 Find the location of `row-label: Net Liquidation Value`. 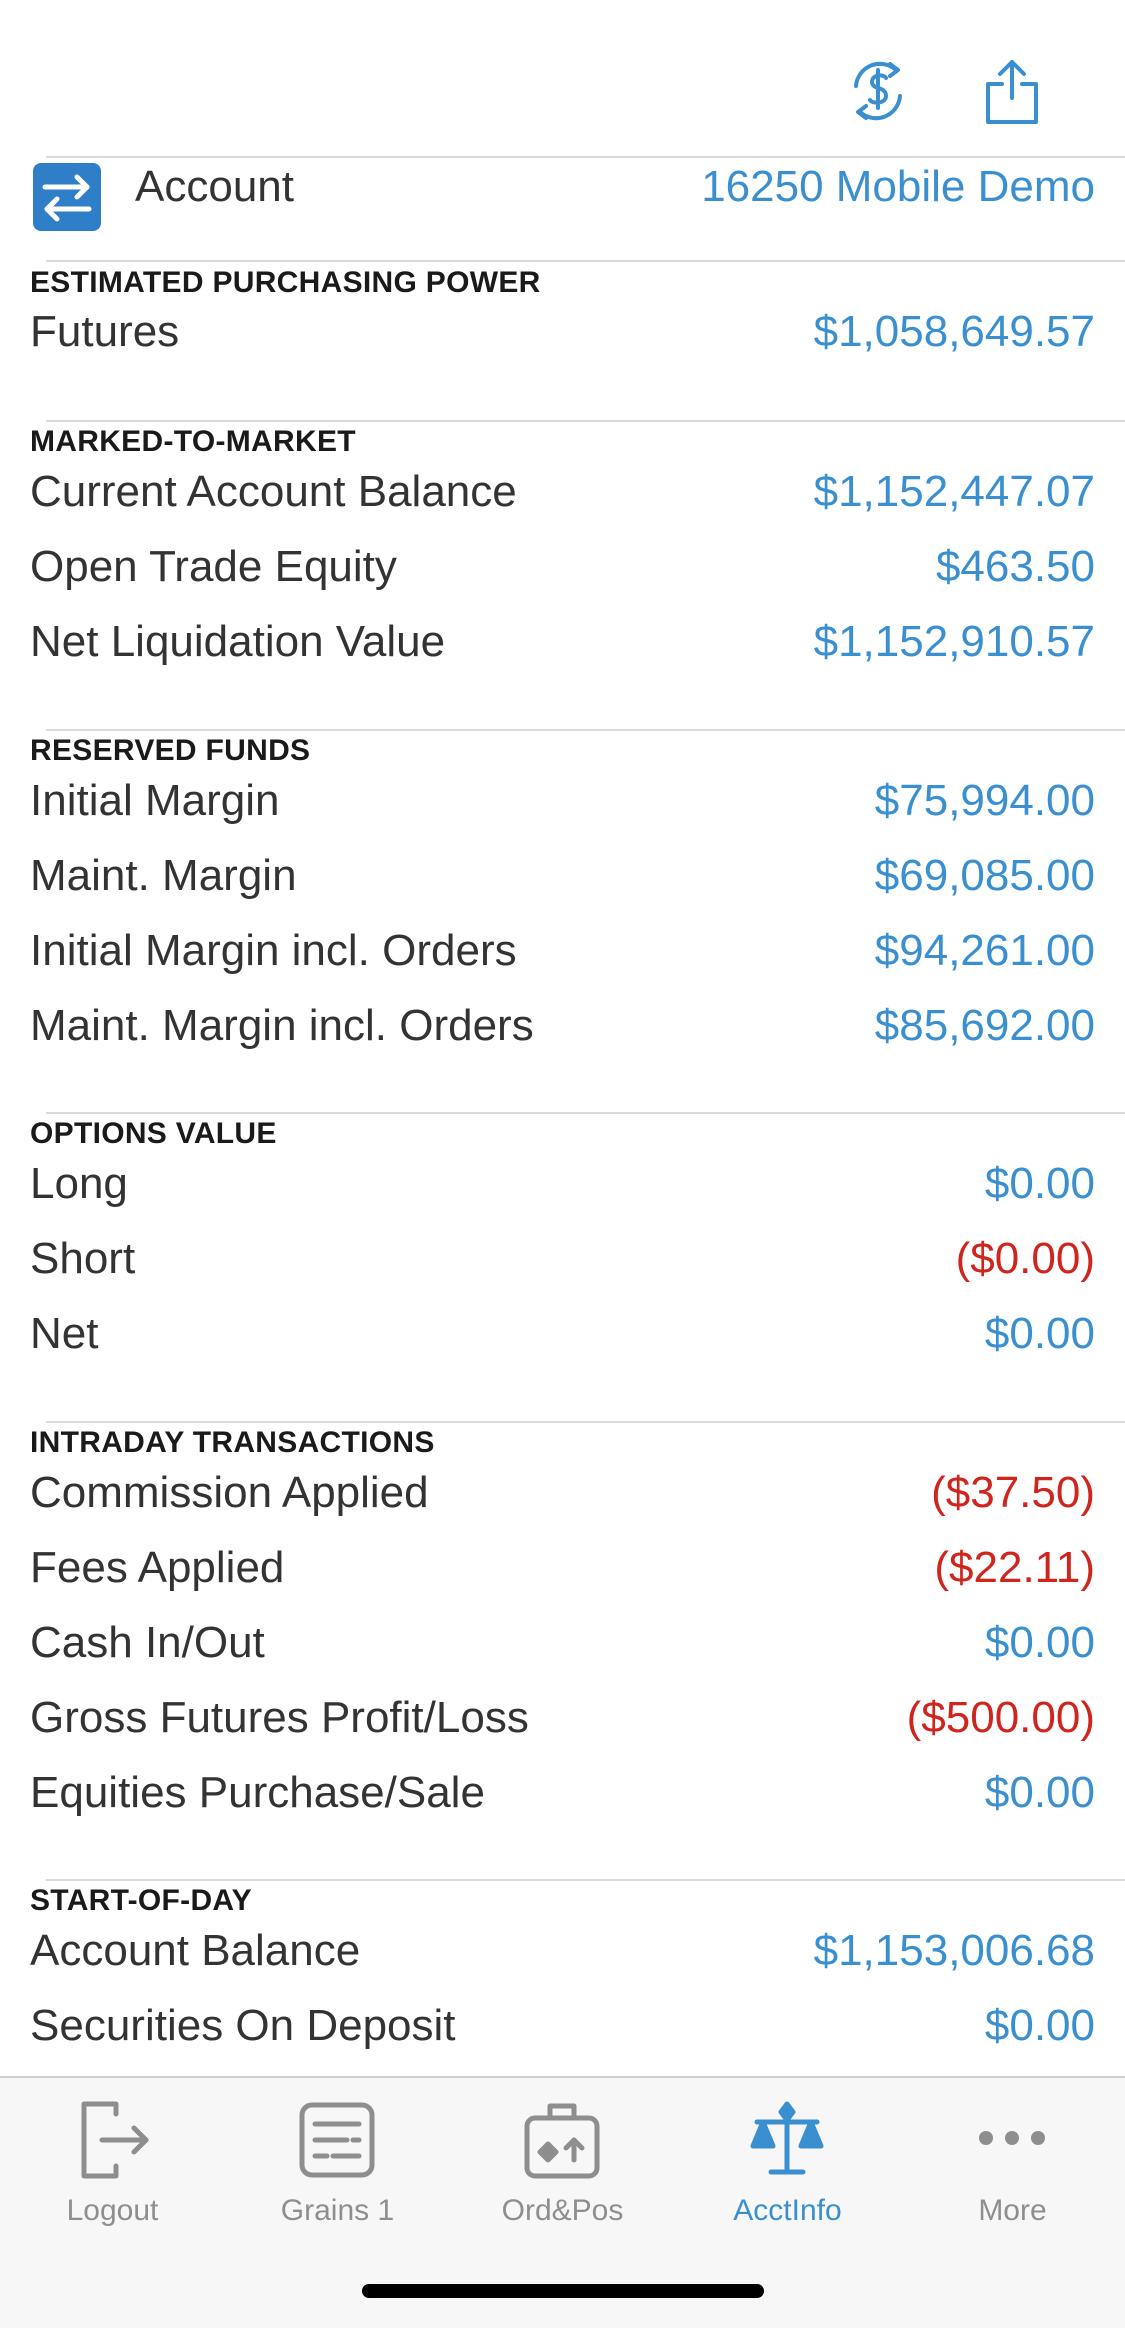

row-label: Net Liquidation Value is located at coordinates (238, 641).